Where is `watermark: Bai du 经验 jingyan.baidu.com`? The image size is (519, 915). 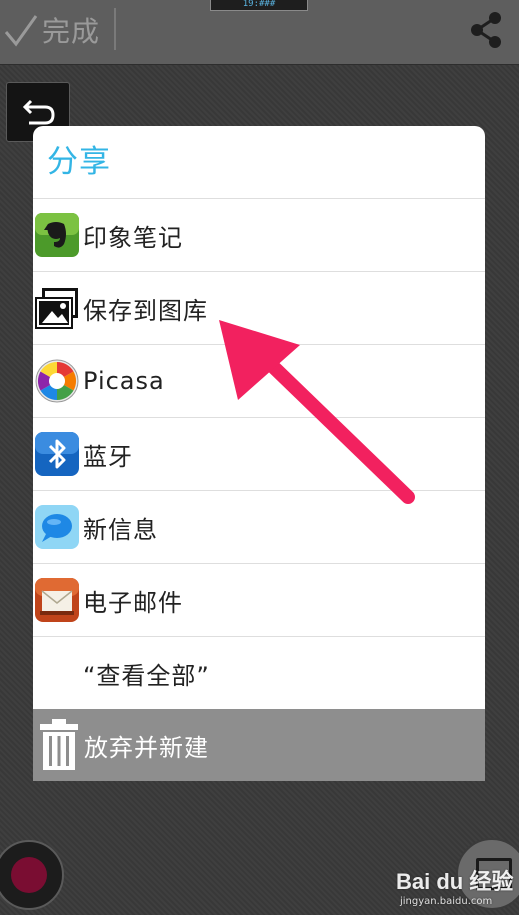 watermark: Bai du 经验 jingyan.baidu.com is located at coordinates (455, 885).